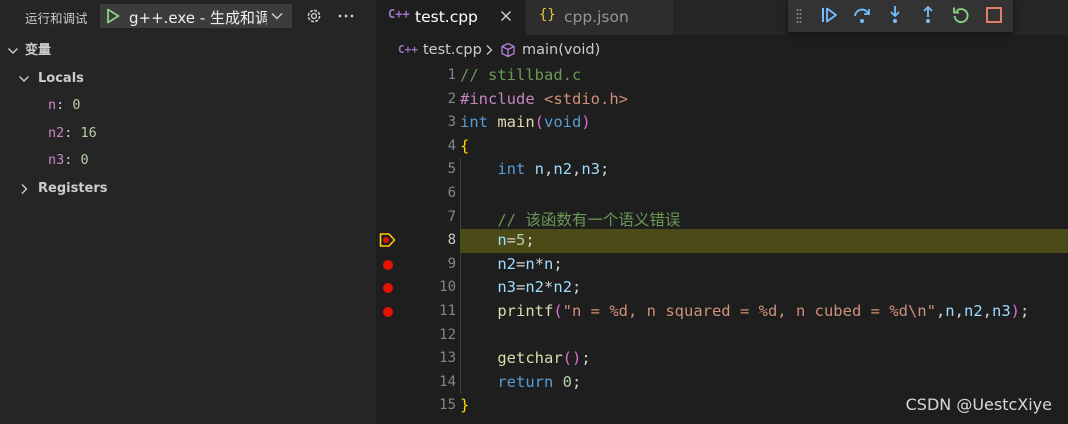  What do you see at coordinates (72, 133) in the screenshot?
I see `variable-item: n2: 16` at bounding box center [72, 133].